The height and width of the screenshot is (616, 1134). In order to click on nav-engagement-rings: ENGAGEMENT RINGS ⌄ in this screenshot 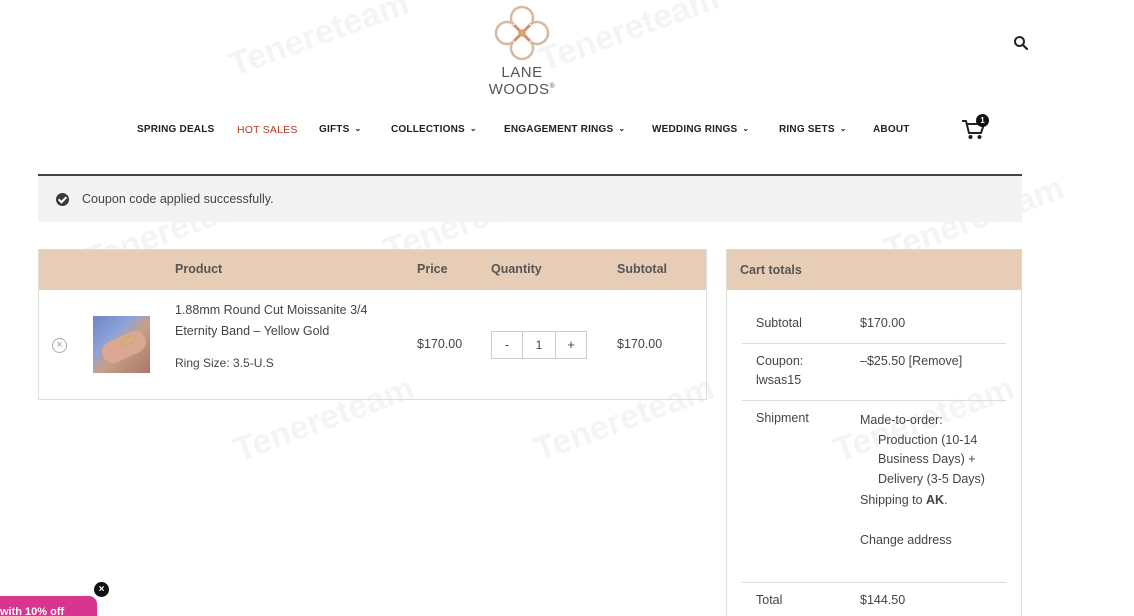, I will do `click(564, 129)`.